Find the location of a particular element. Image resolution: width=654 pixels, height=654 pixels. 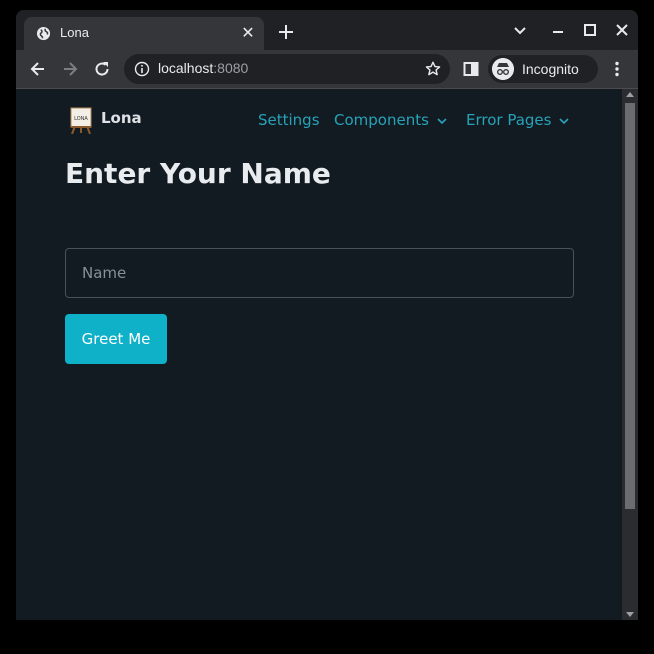

vertical-scrollbar is located at coordinates (630, 354).